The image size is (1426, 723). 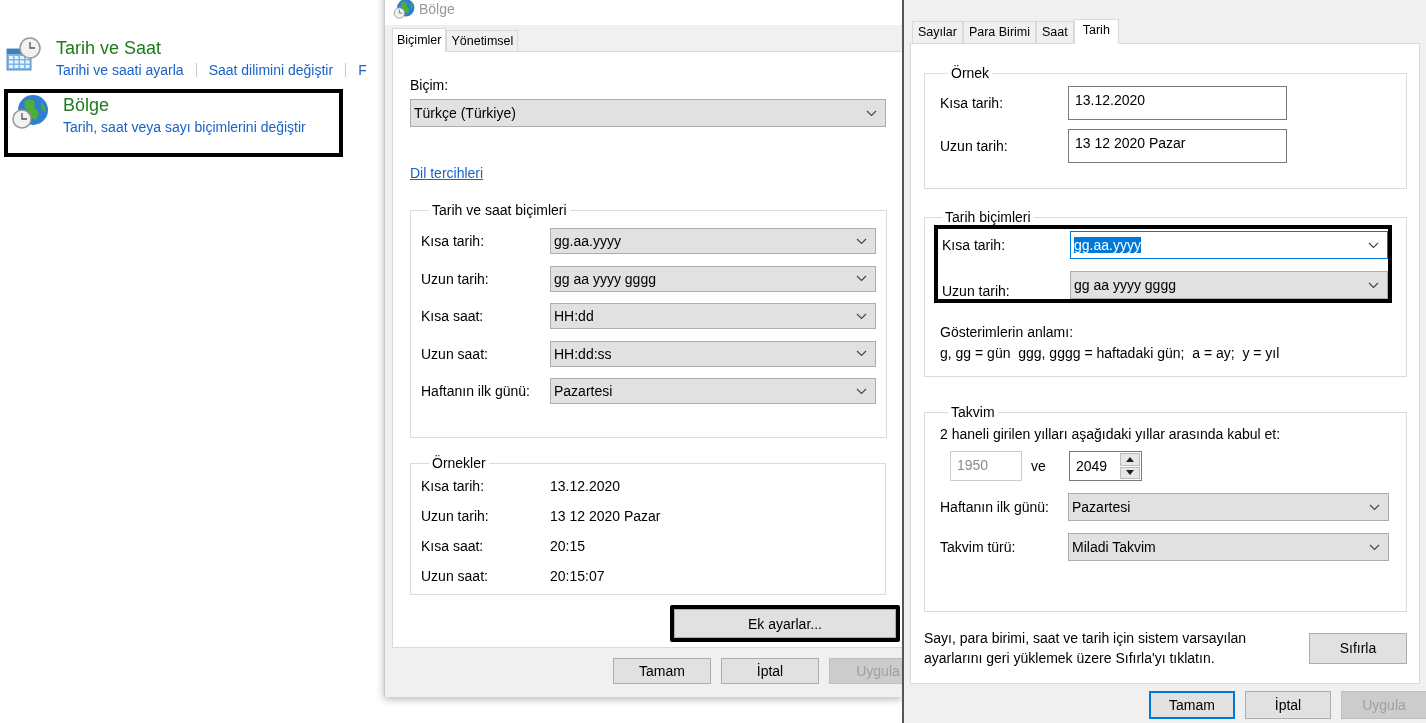 What do you see at coordinates (1055, 32) in the screenshot?
I see `tab: Saat` at bounding box center [1055, 32].